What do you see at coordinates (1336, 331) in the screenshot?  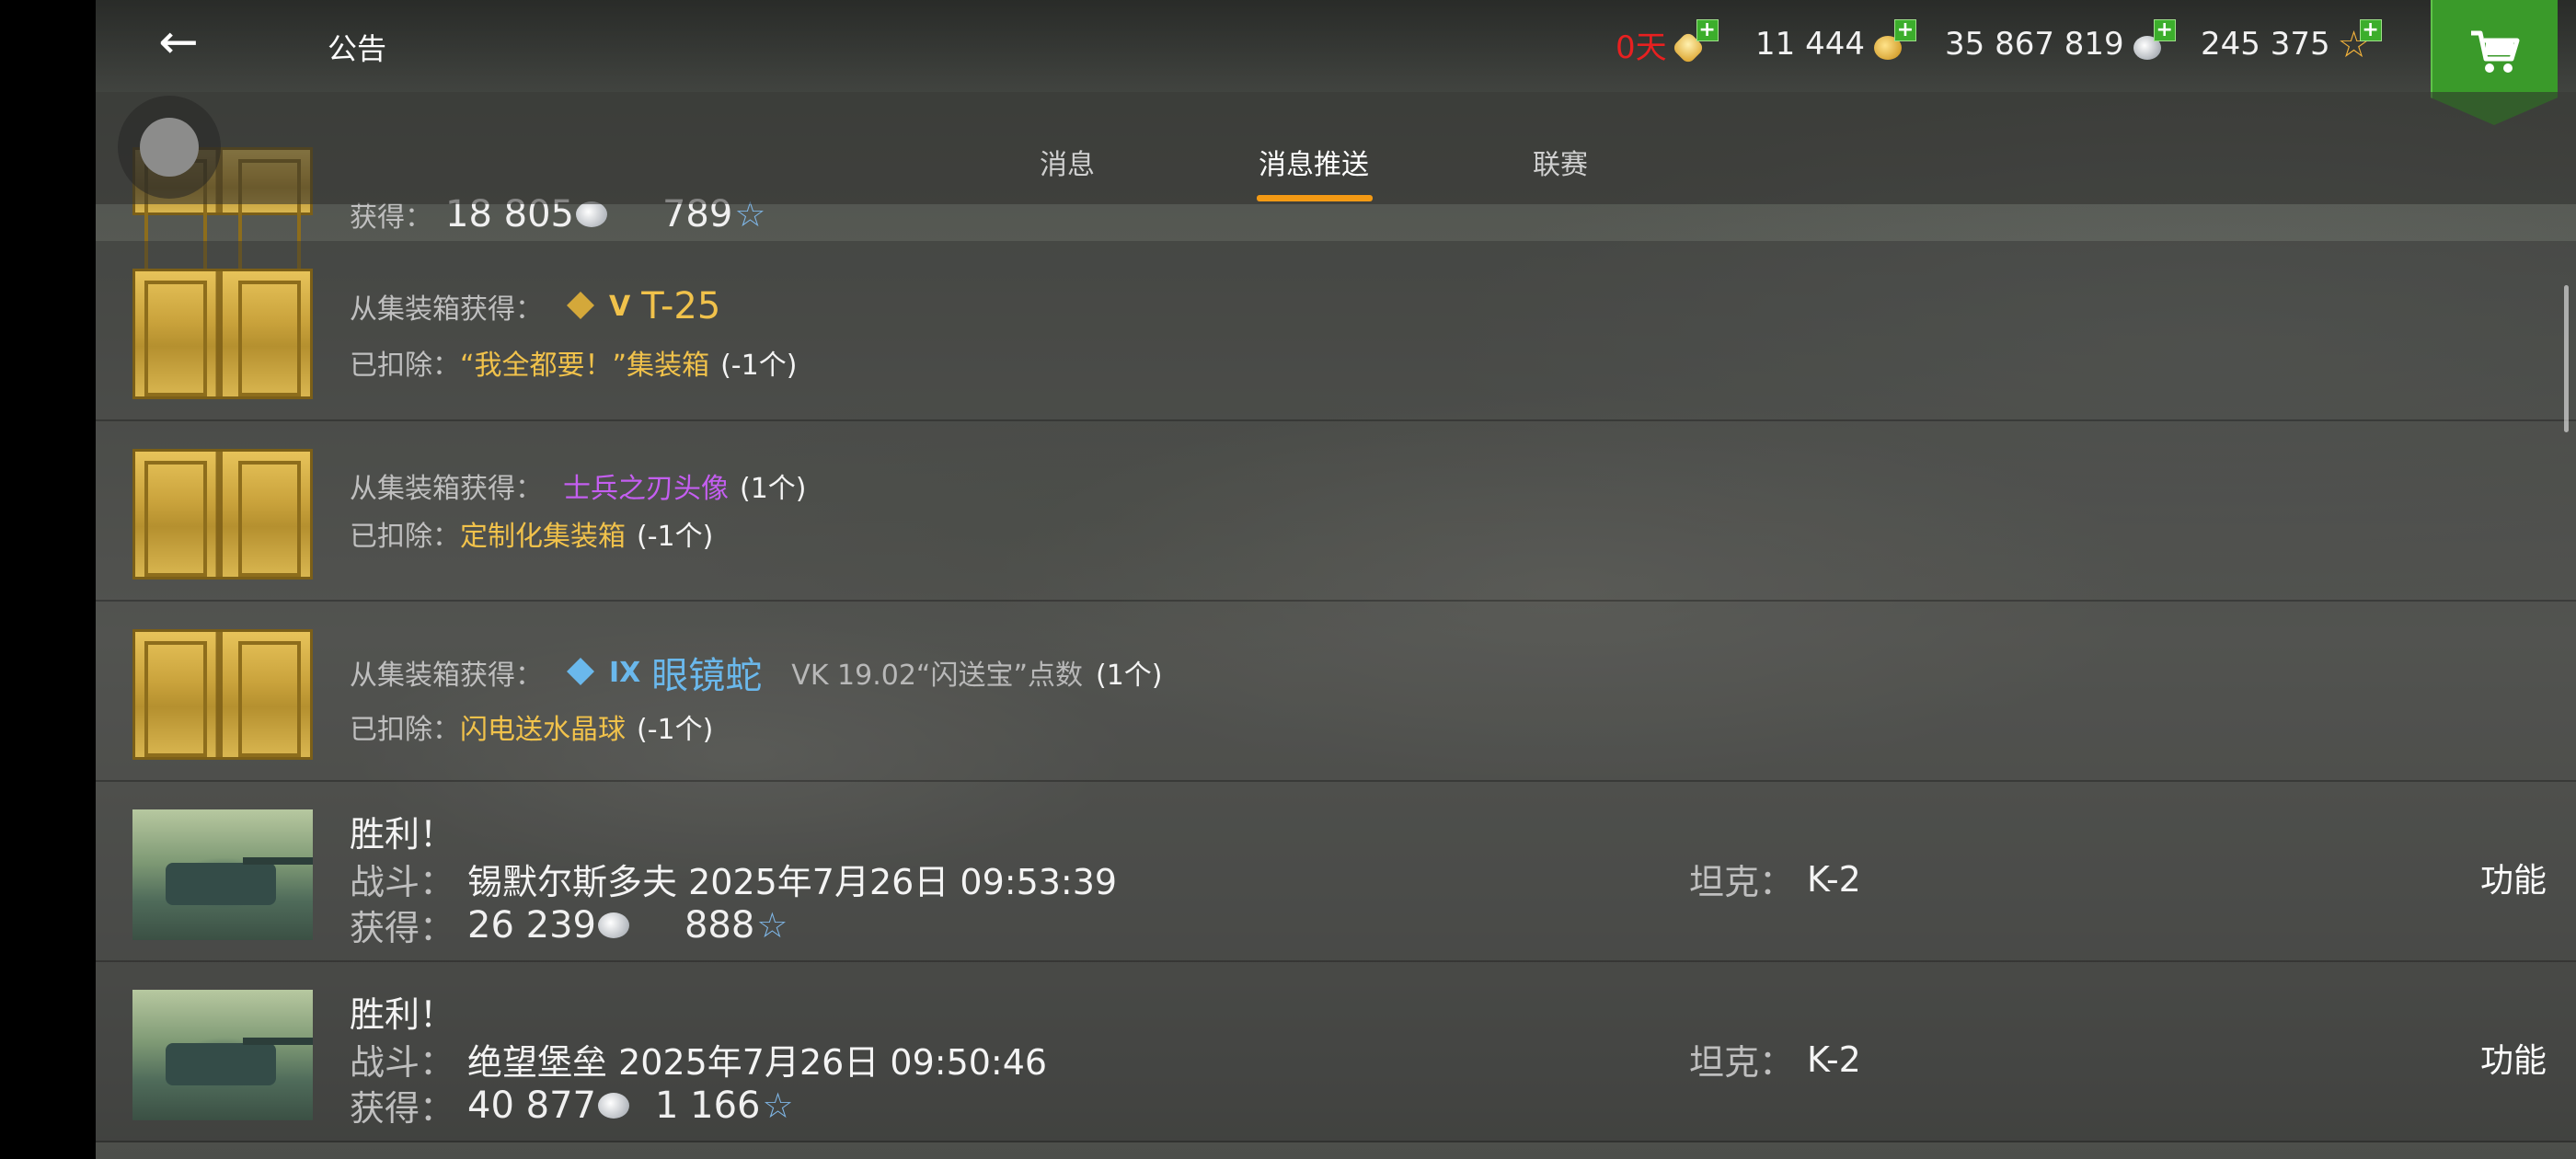 I see `list-item: 从集装箱获得： V T-25 已扣除： “我全都要！”集装箱 (-1个)` at bounding box center [1336, 331].